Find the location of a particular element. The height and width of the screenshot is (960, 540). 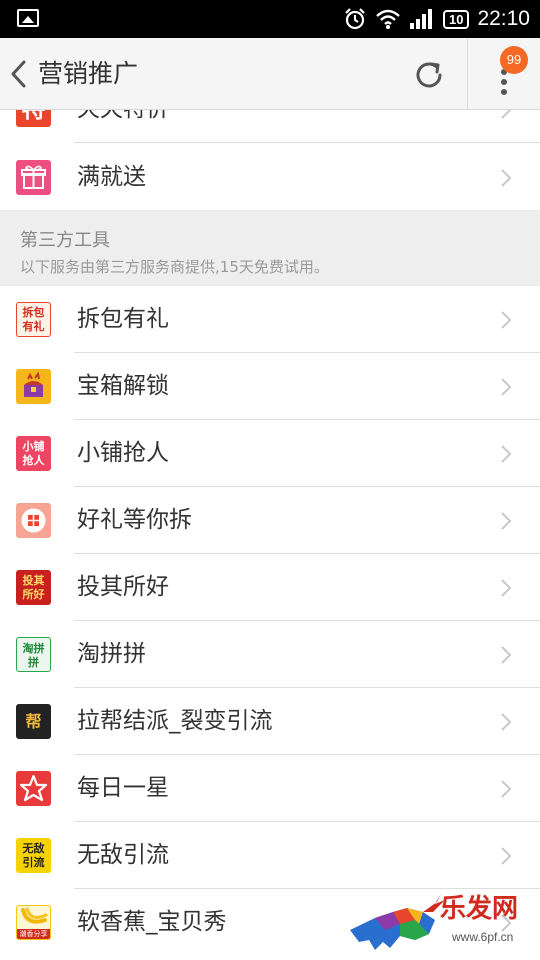

tiantian-tejia-icon: 特 is located at coordinates (33, 118).